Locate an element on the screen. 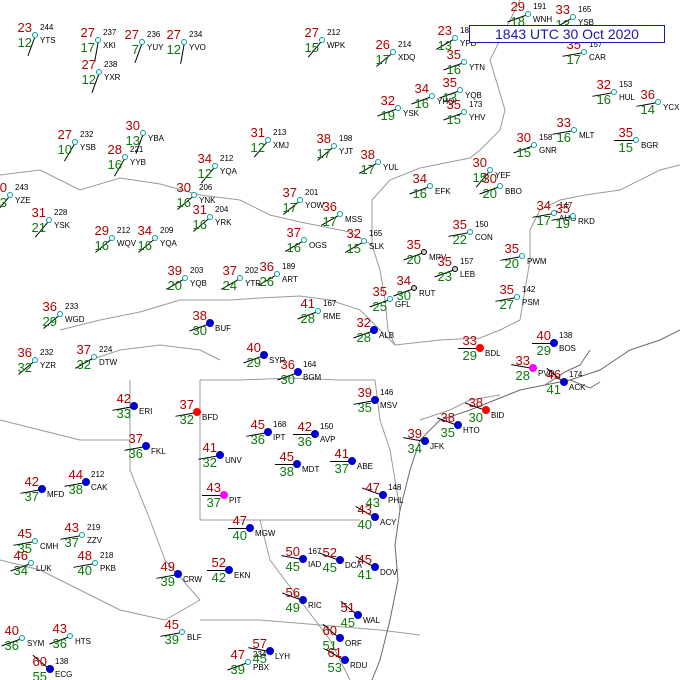  station-id: CAR is located at coordinates (597, 57).